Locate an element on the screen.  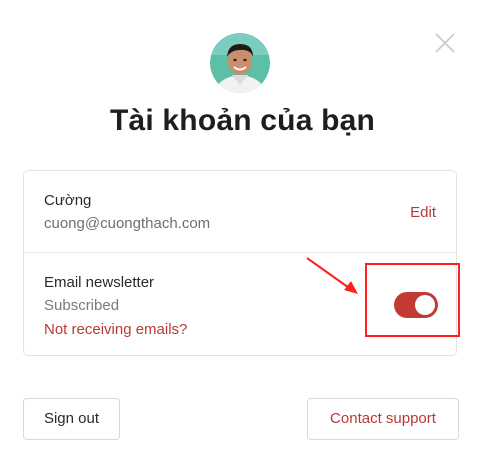
newsletter-status: Subscribed is located at coordinates (82, 305).